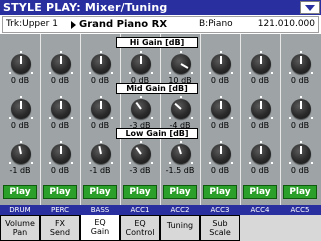 This screenshot has height=241, width=321. What do you see at coordinates (310, 7) in the screenshot?
I see `page-menu-button` at bounding box center [310, 7].